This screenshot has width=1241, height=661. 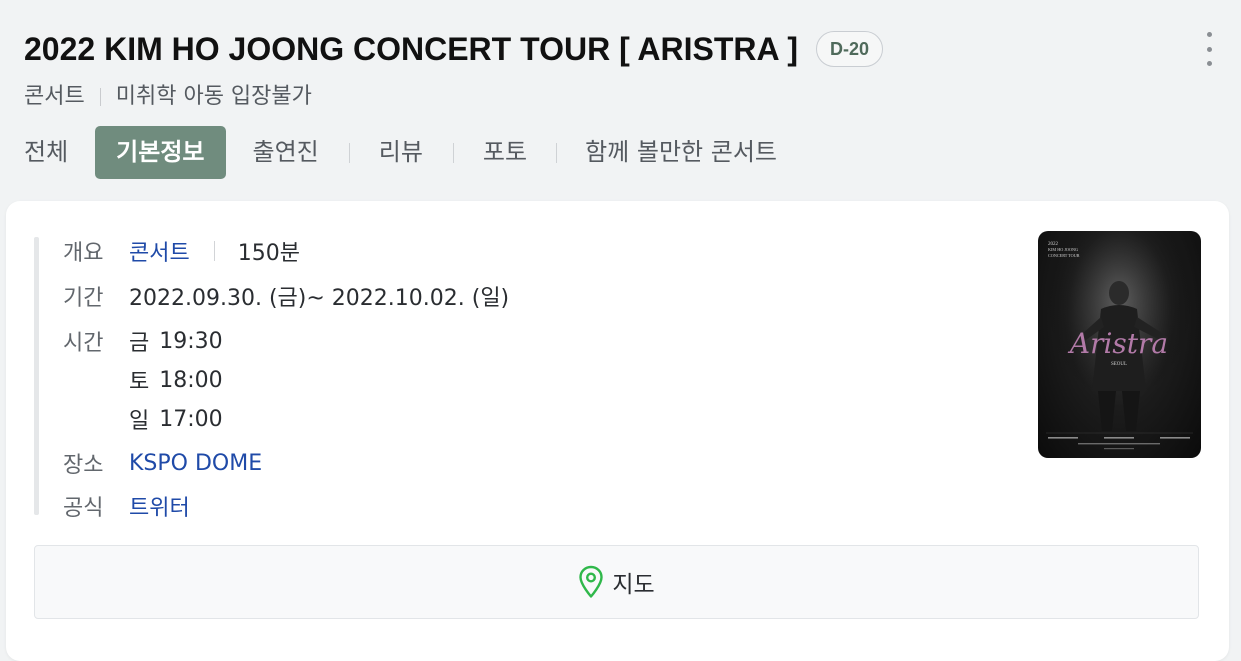 What do you see at coordinates (633, 585) in the screenshot?
I see `map-button-label: 지도` at bounding box center [633, 585].